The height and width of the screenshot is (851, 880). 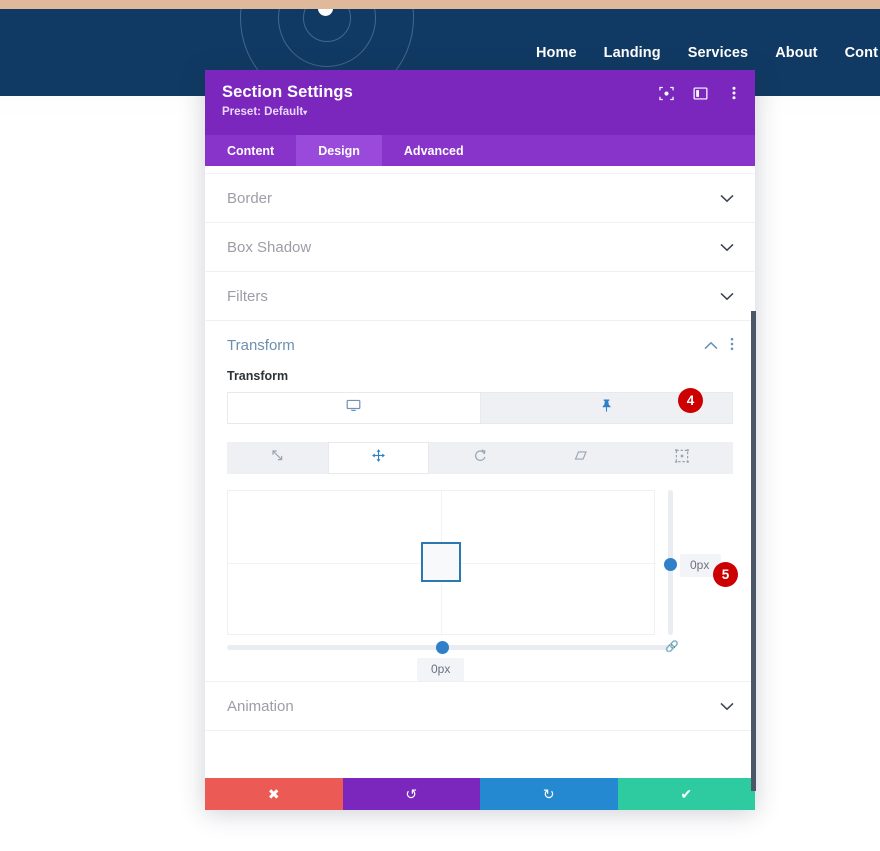 I want to click on step-badge-5: 5, so click(x=725, y=574).